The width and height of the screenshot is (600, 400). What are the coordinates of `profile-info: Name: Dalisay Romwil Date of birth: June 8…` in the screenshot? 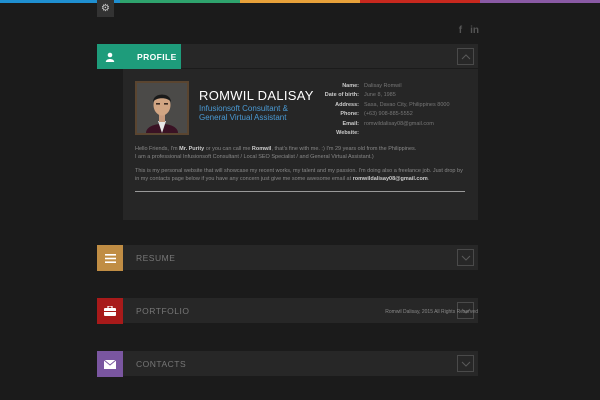 It's located at (386, 110).